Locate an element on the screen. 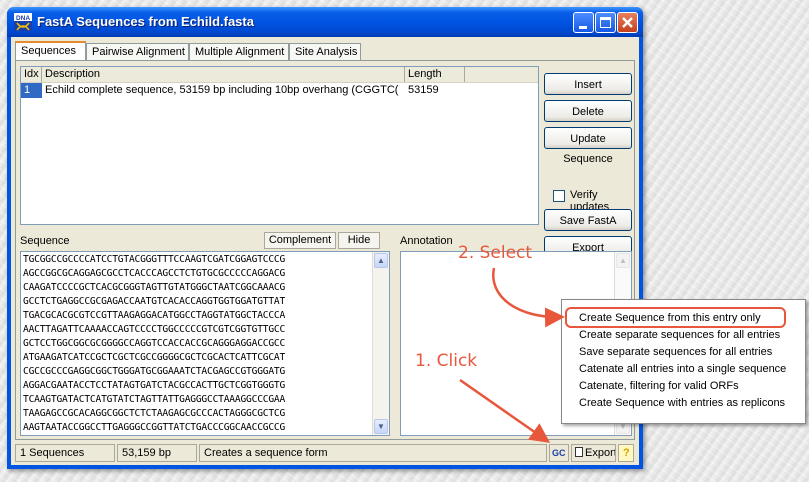  scroll-up-arrow-icon: ▲ is located at coordinates (381, 260).